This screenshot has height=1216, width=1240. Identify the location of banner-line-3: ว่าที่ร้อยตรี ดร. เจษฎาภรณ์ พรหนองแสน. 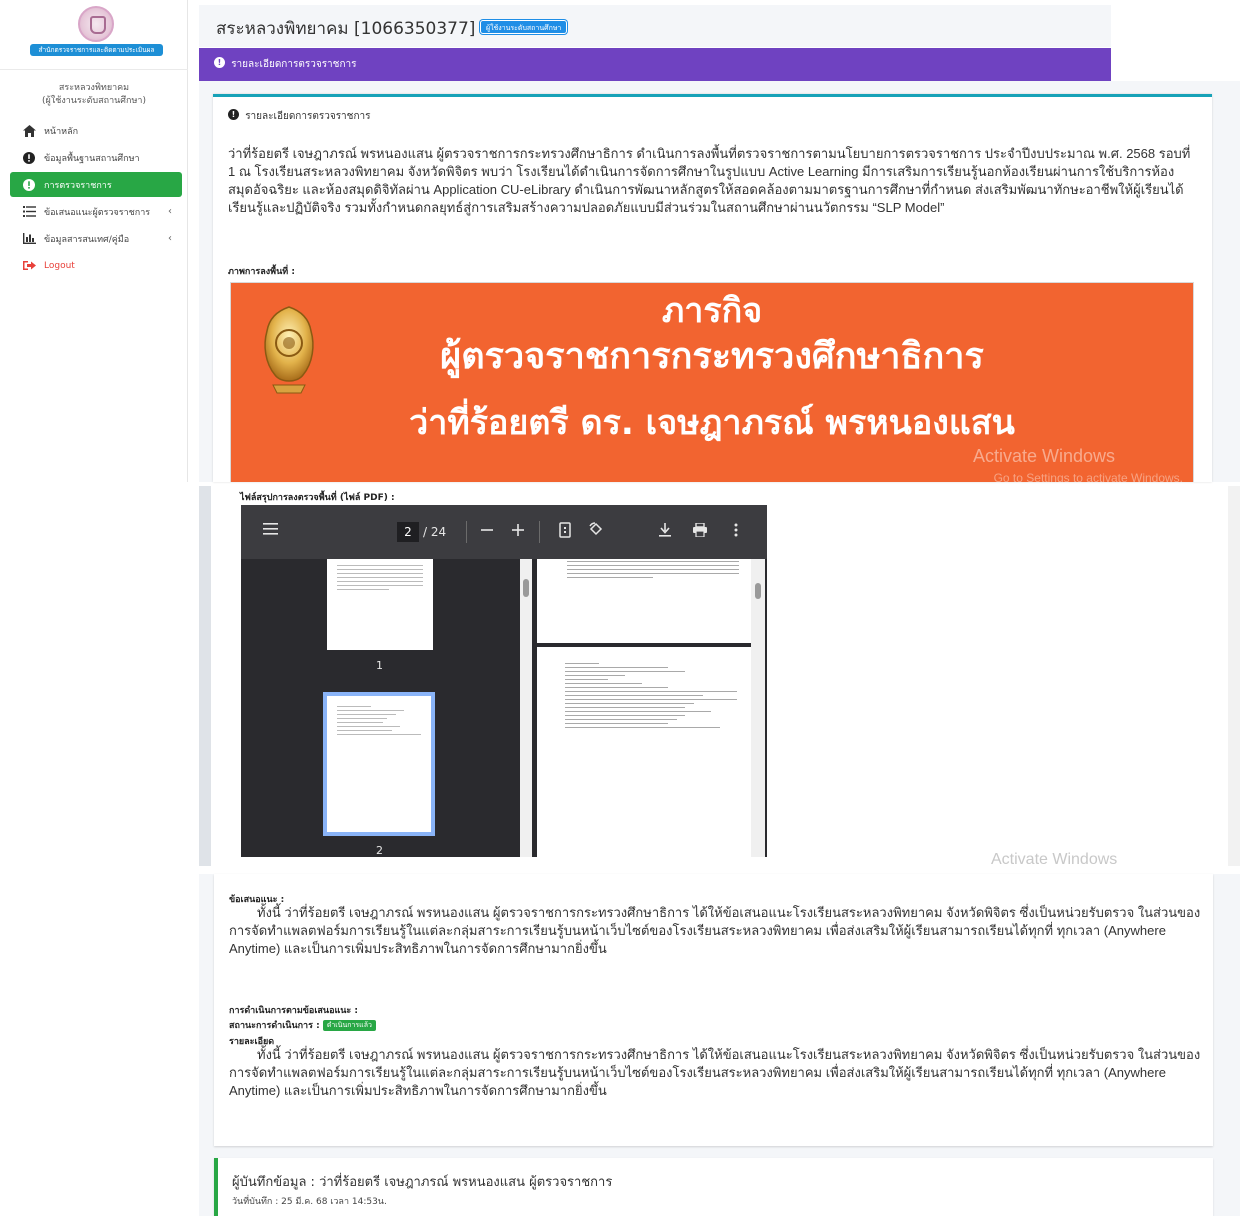
(712, 423).